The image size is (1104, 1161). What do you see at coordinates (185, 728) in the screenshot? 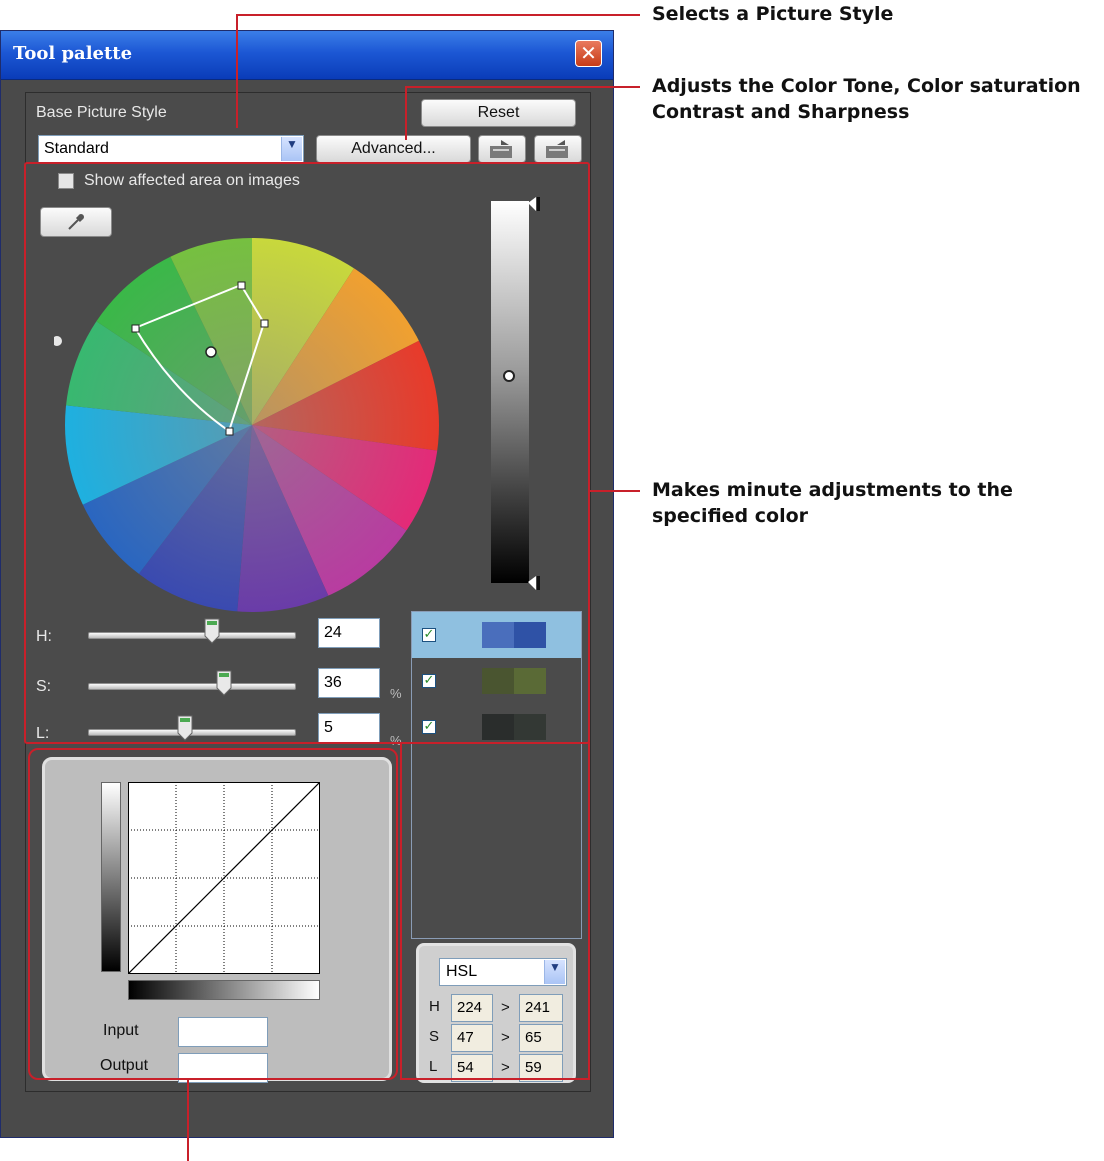
I see `l-slider-thumb` at bounding box center [185, 728].